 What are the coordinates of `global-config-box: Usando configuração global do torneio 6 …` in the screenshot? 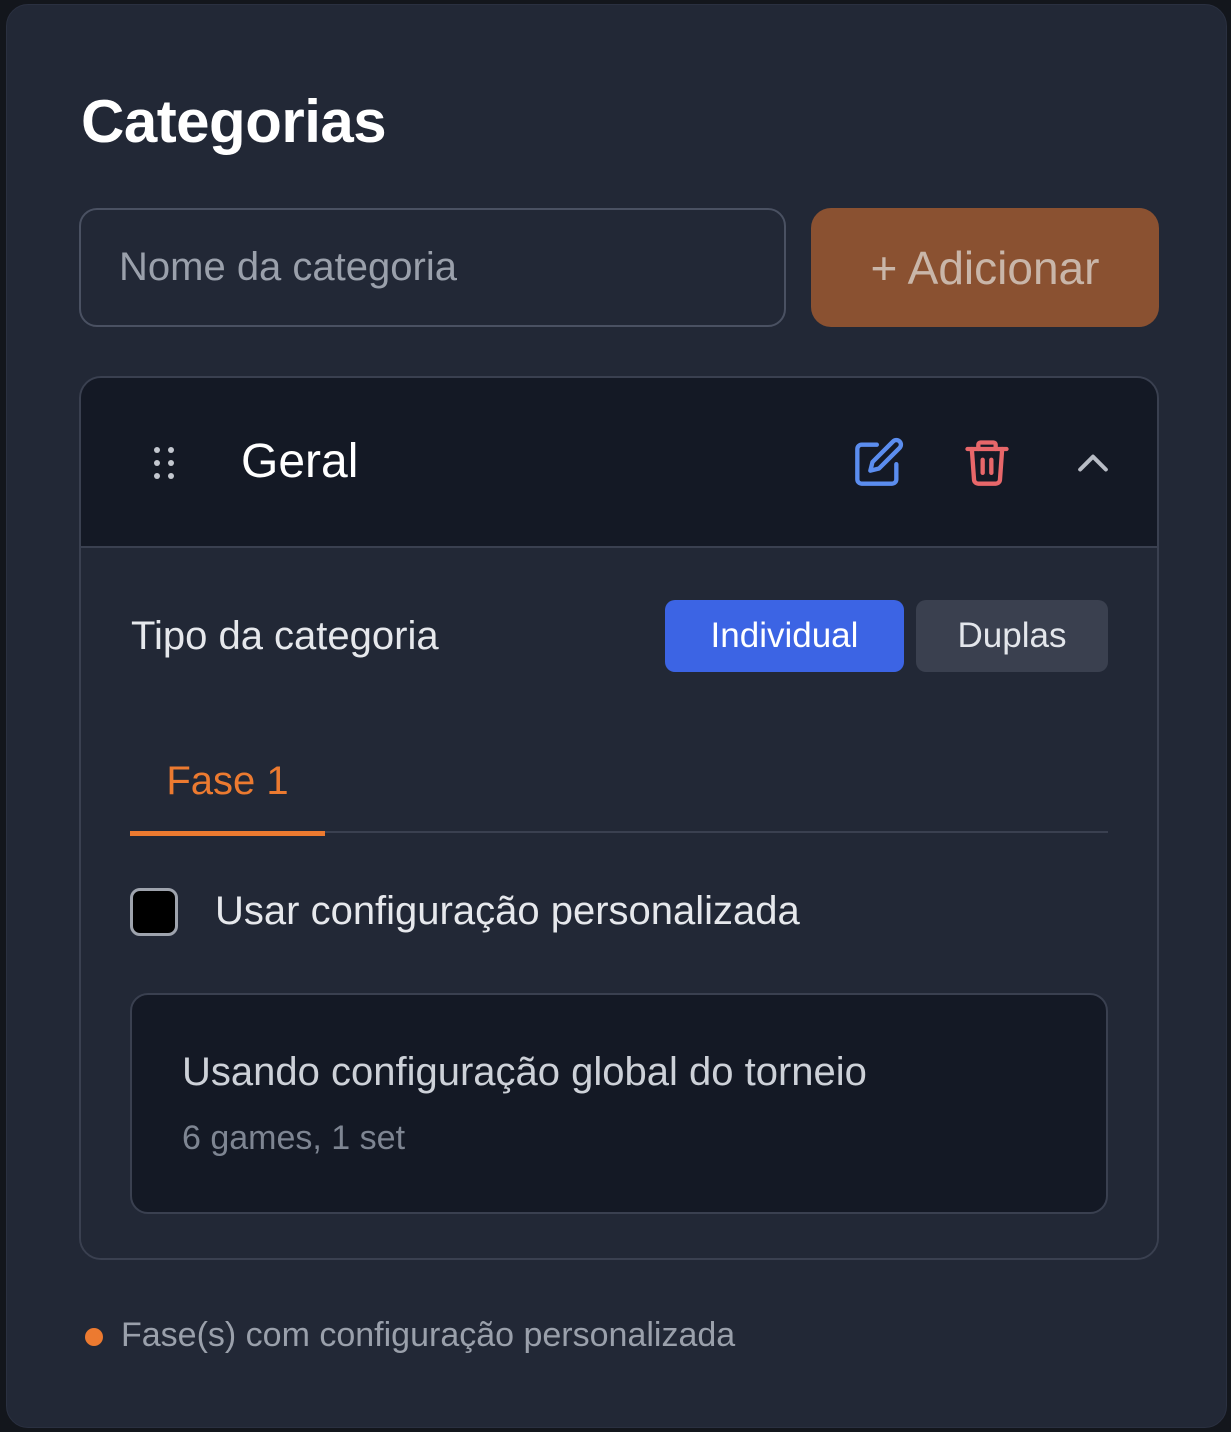 It's located at (619, 1103).